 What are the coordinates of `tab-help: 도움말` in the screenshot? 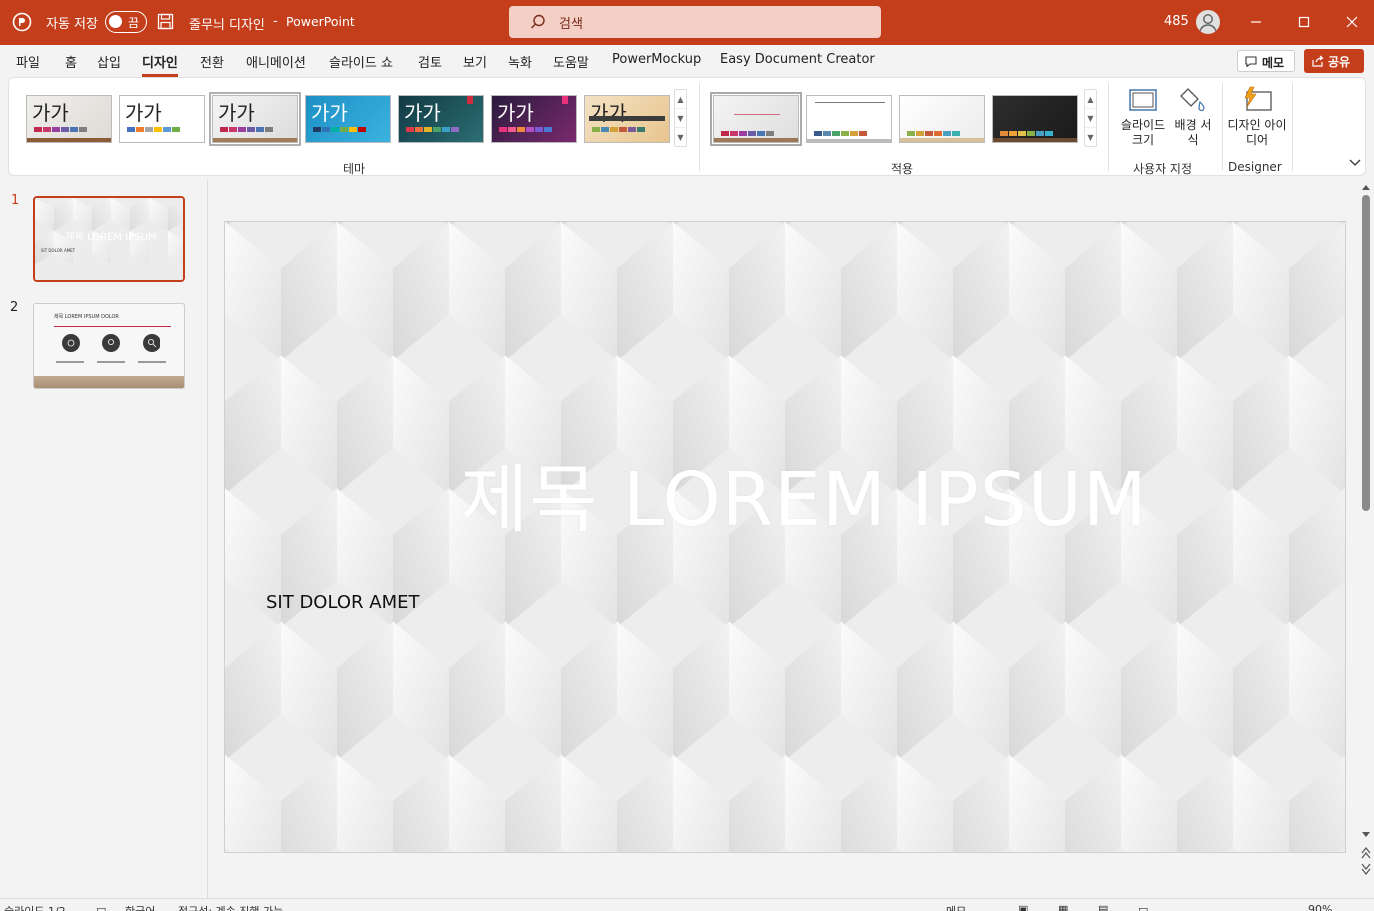 It's located at (571, 61).